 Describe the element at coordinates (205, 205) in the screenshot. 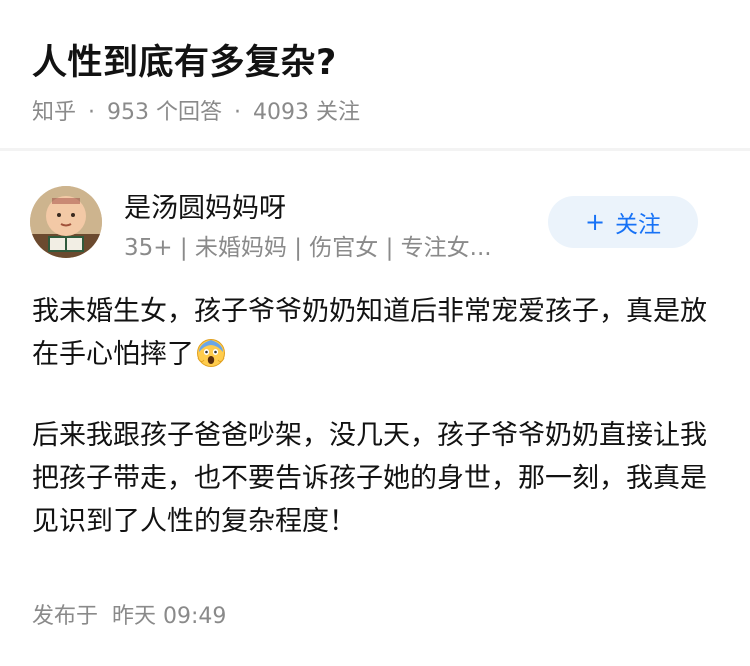

I see `author-name: 是汤圆妈妈呀` at that location.